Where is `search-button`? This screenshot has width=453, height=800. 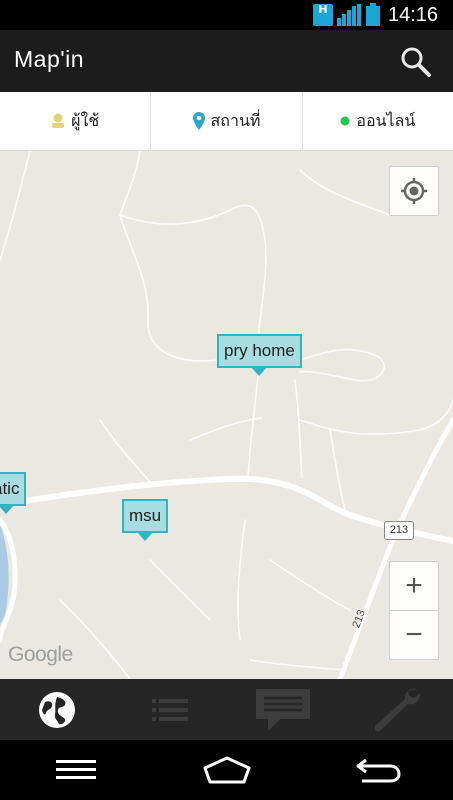
search-button is located at coordinates (416, 62).